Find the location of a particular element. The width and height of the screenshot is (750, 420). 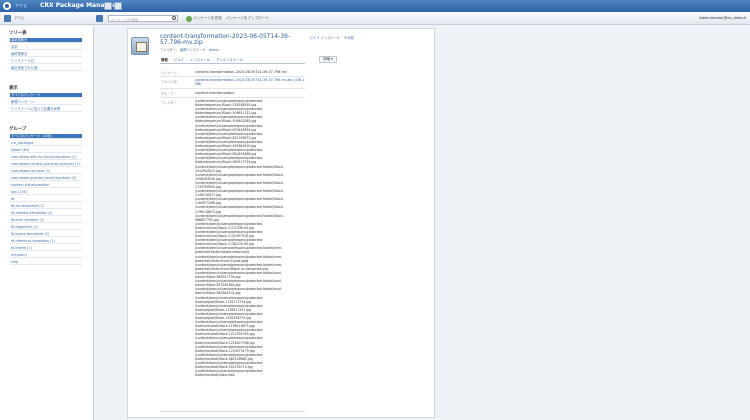

build-button: ビルド is located at coordinates (315, 38).